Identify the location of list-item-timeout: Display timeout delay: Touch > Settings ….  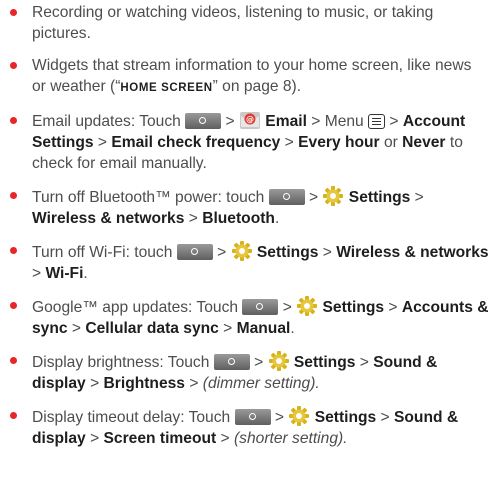
(247, 427).